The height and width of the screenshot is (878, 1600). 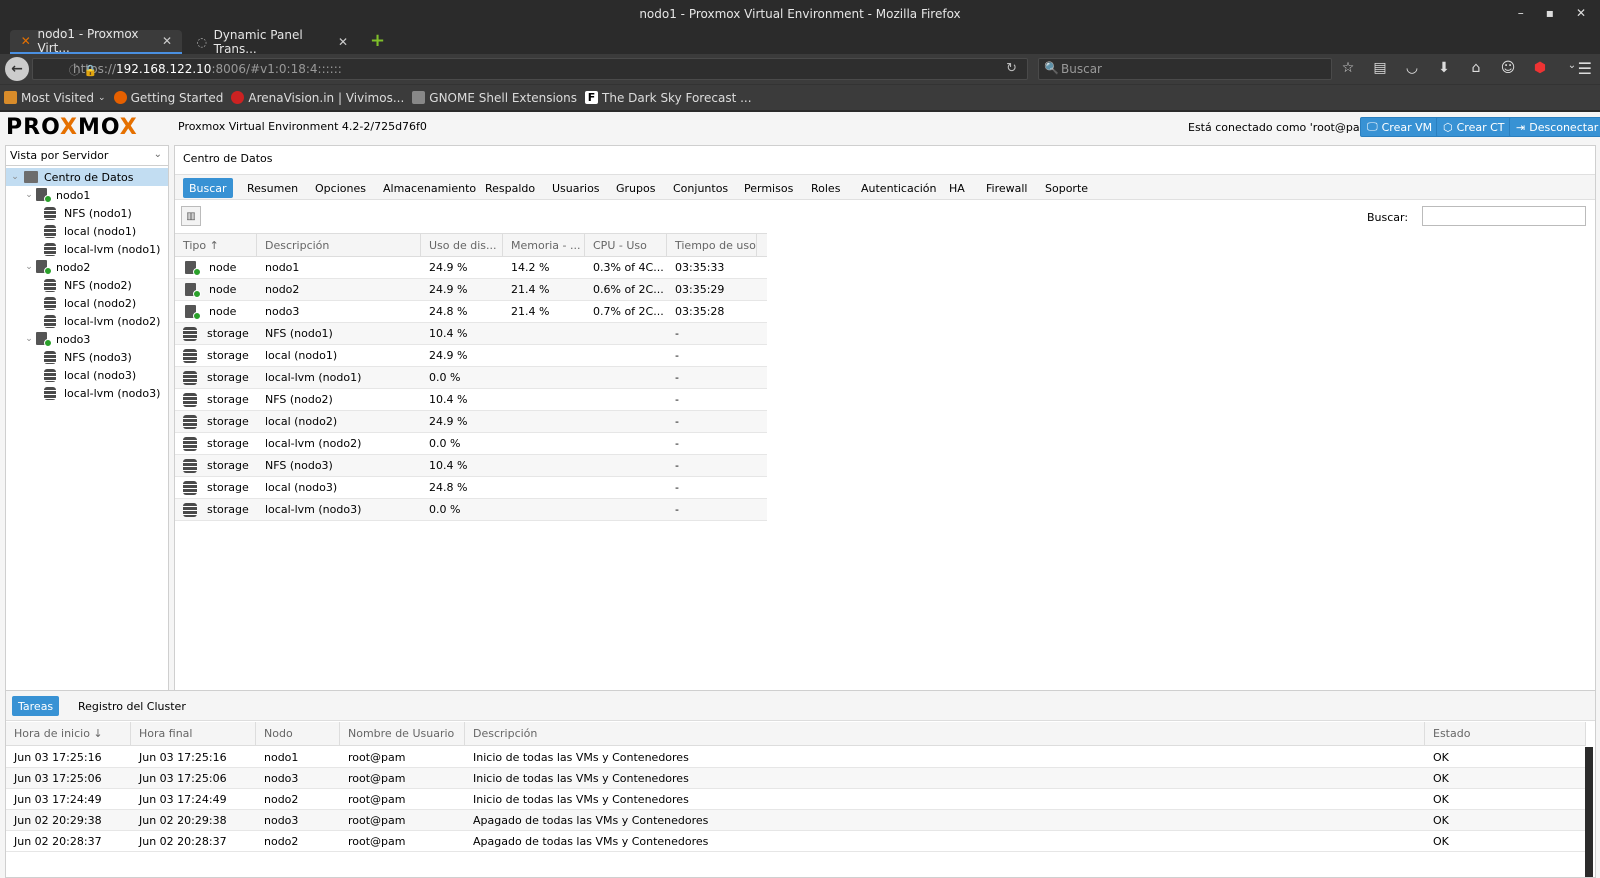 I want to click on create-ct-button: ⬡ Crear CT, so click(x=1474, y=127).